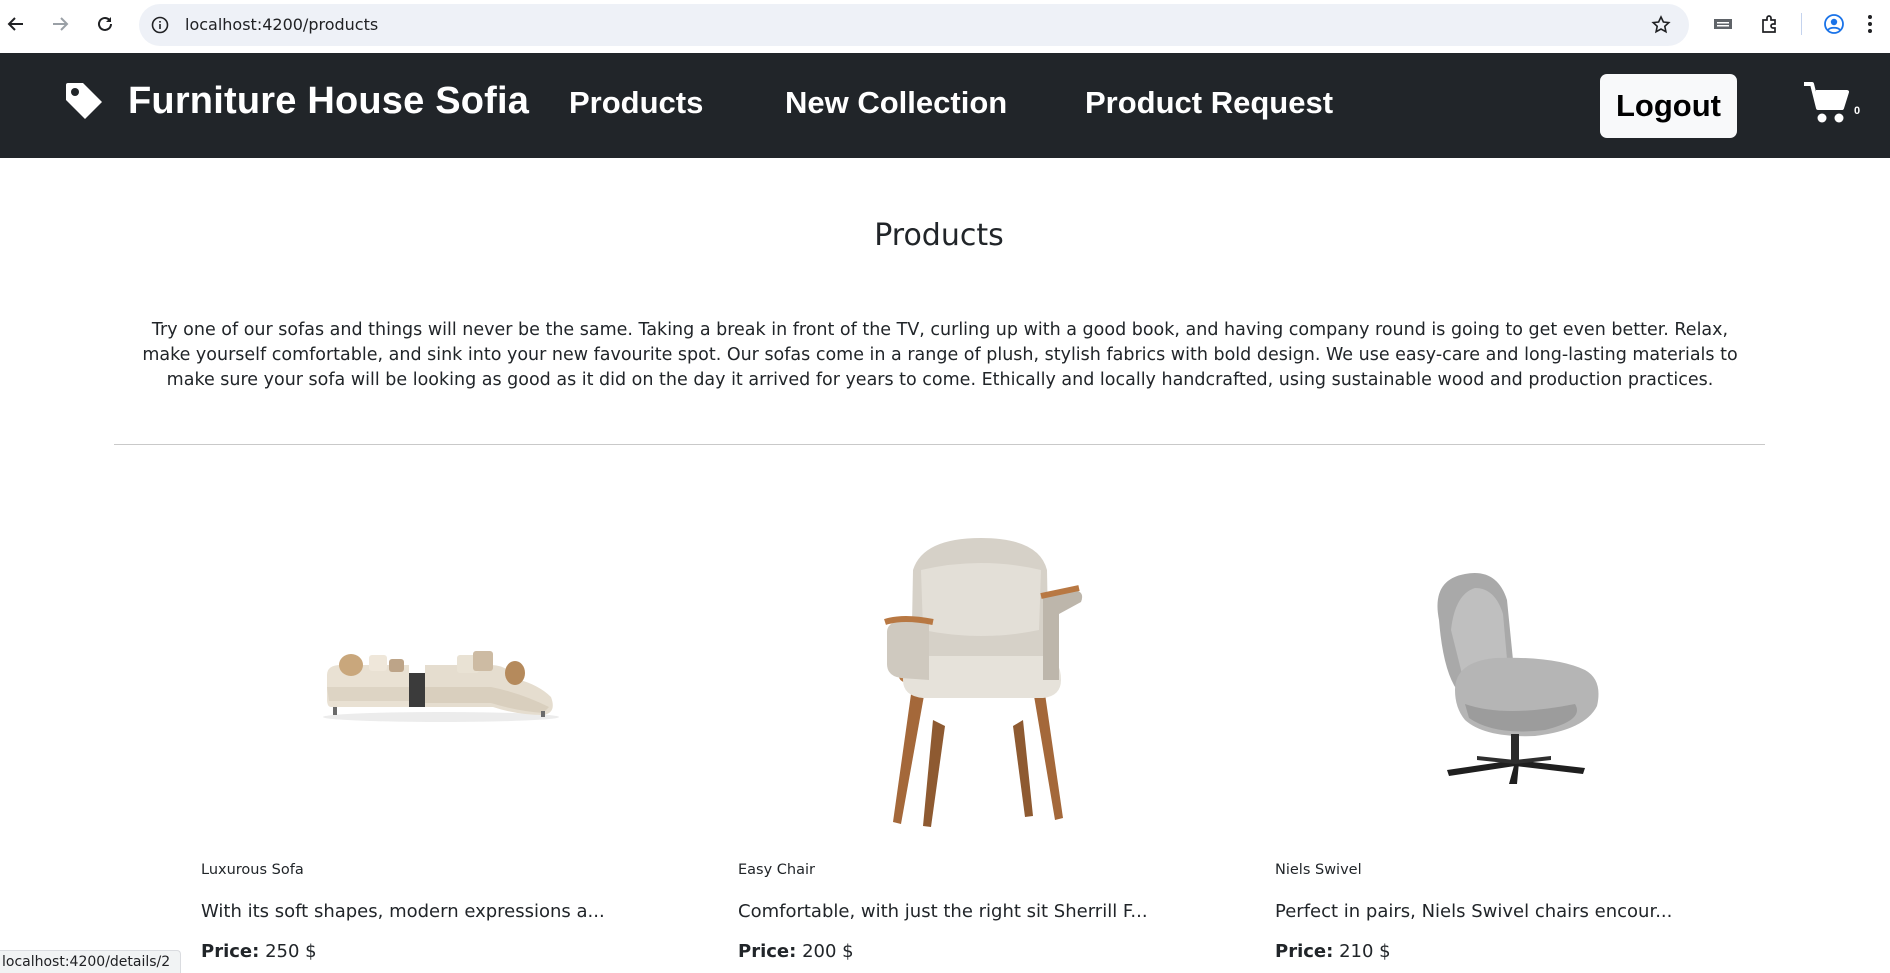  I want to click on back-icon, so click(16, 24).